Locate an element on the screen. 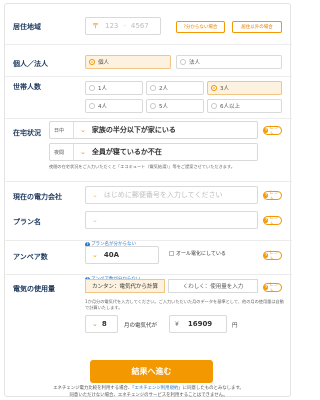 The height and width of the screenshot is (400, 320). postal-part2: 4567 is located at coordinates (139, 26).